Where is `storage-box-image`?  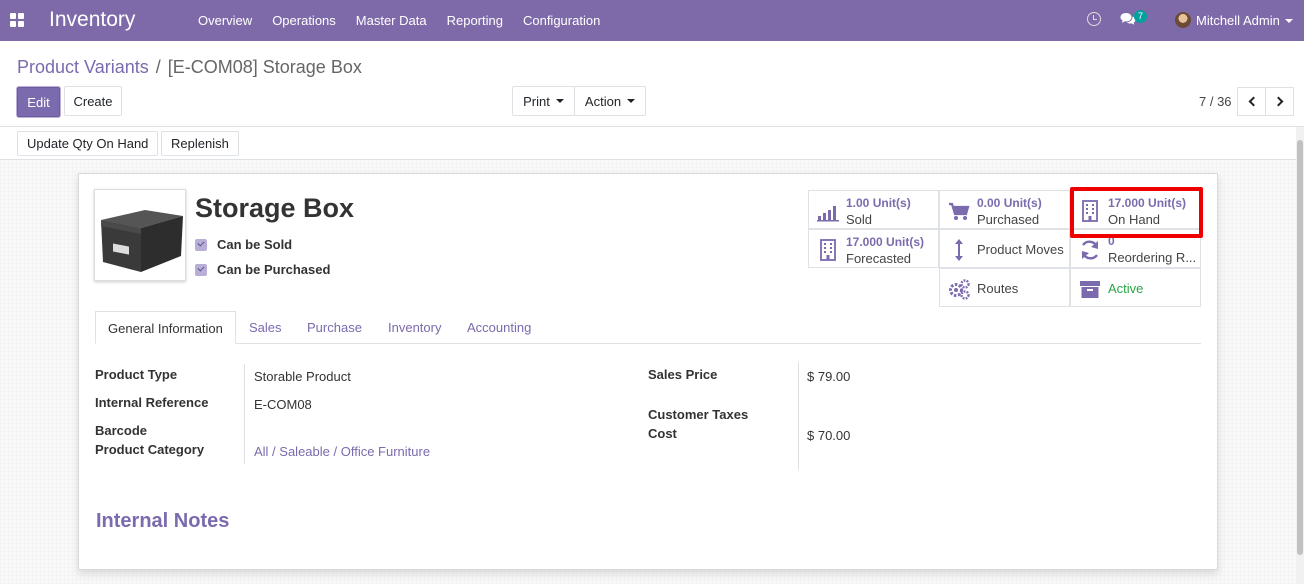 storage-box-image is located at coordinates (142, 241).